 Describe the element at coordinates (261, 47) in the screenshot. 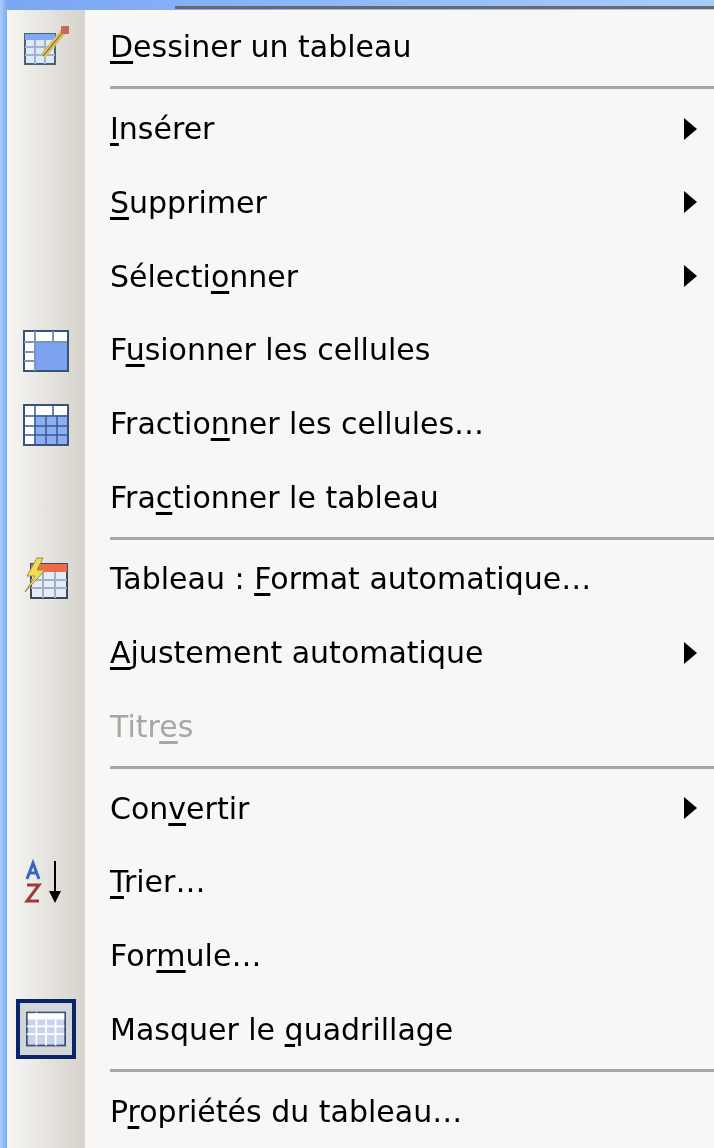

I see `menu-item-label: Dessiner un tableau` at that location.